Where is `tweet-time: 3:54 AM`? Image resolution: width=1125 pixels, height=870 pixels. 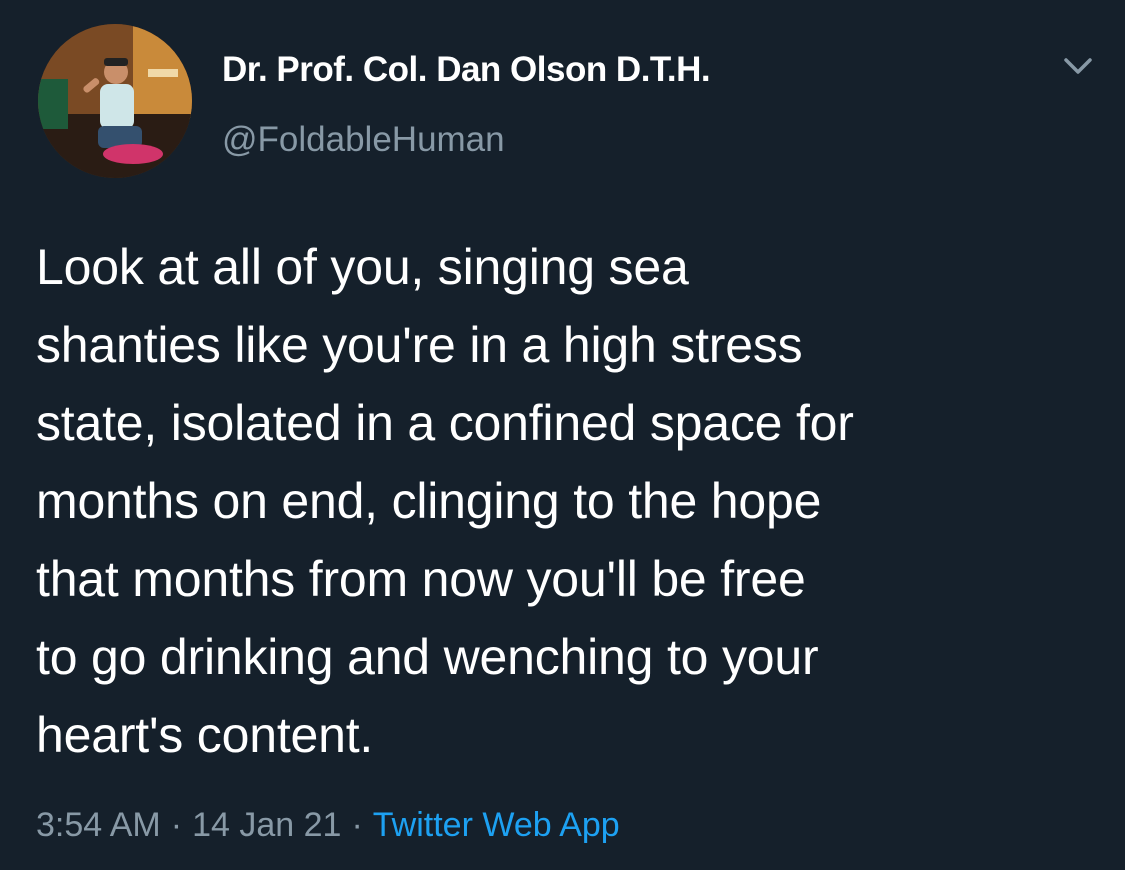 tweet-time: 3:54 AM is located at coordinates (98, 825).